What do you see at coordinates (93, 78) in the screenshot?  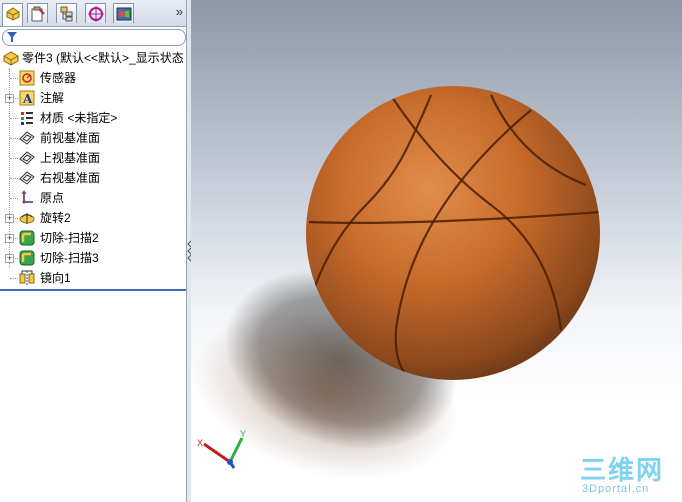 I see `tree-item-sensors: 传感器` at bounding box center [93, 78].